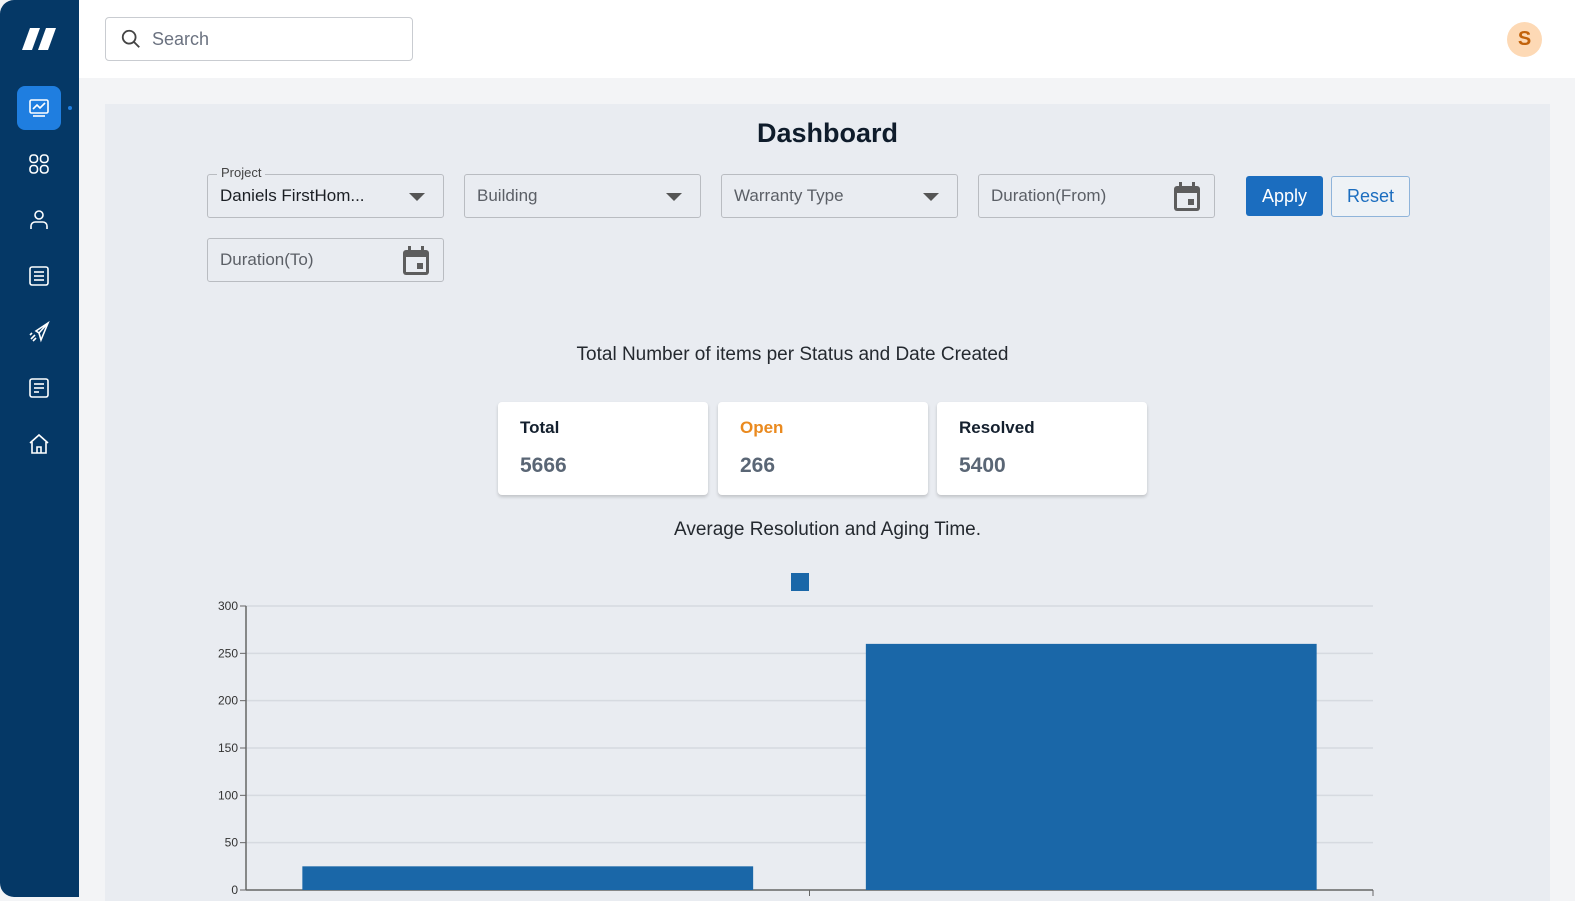  Describe the element at coordinates (40, 39) in the screenshot. I see `brand-logo-icon` at that location.